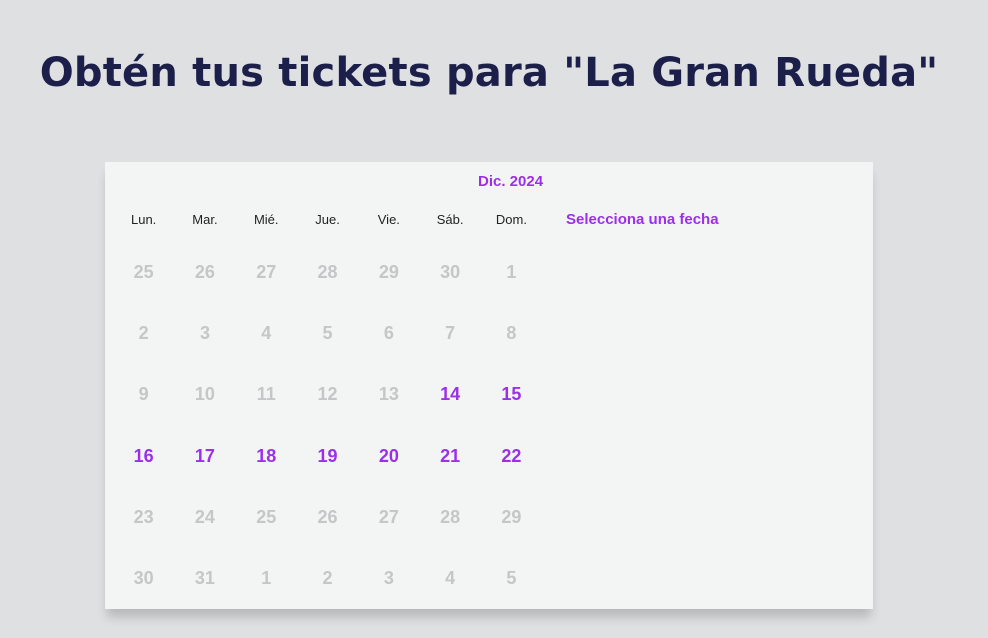 The height and width of the screenshot is (638, 988). What do you see at coordinates (143, 456) in the screenshot?
I see `calendar-day-available: 16` at bounding box center [143, 456].